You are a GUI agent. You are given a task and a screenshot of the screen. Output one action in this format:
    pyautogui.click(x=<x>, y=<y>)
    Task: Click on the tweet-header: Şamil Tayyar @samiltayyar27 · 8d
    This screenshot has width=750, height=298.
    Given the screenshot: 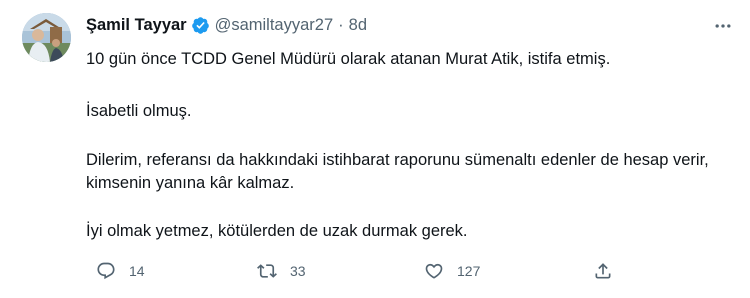 What is the action you would take?
    pyautogui.click(x=226, y=25)
    